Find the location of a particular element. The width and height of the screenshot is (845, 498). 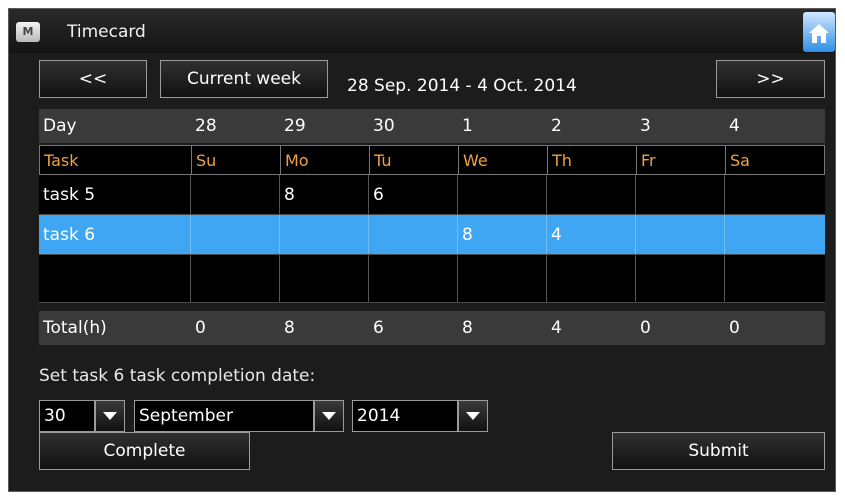

weekday-header: Sa is located at coordinates (776, 160).